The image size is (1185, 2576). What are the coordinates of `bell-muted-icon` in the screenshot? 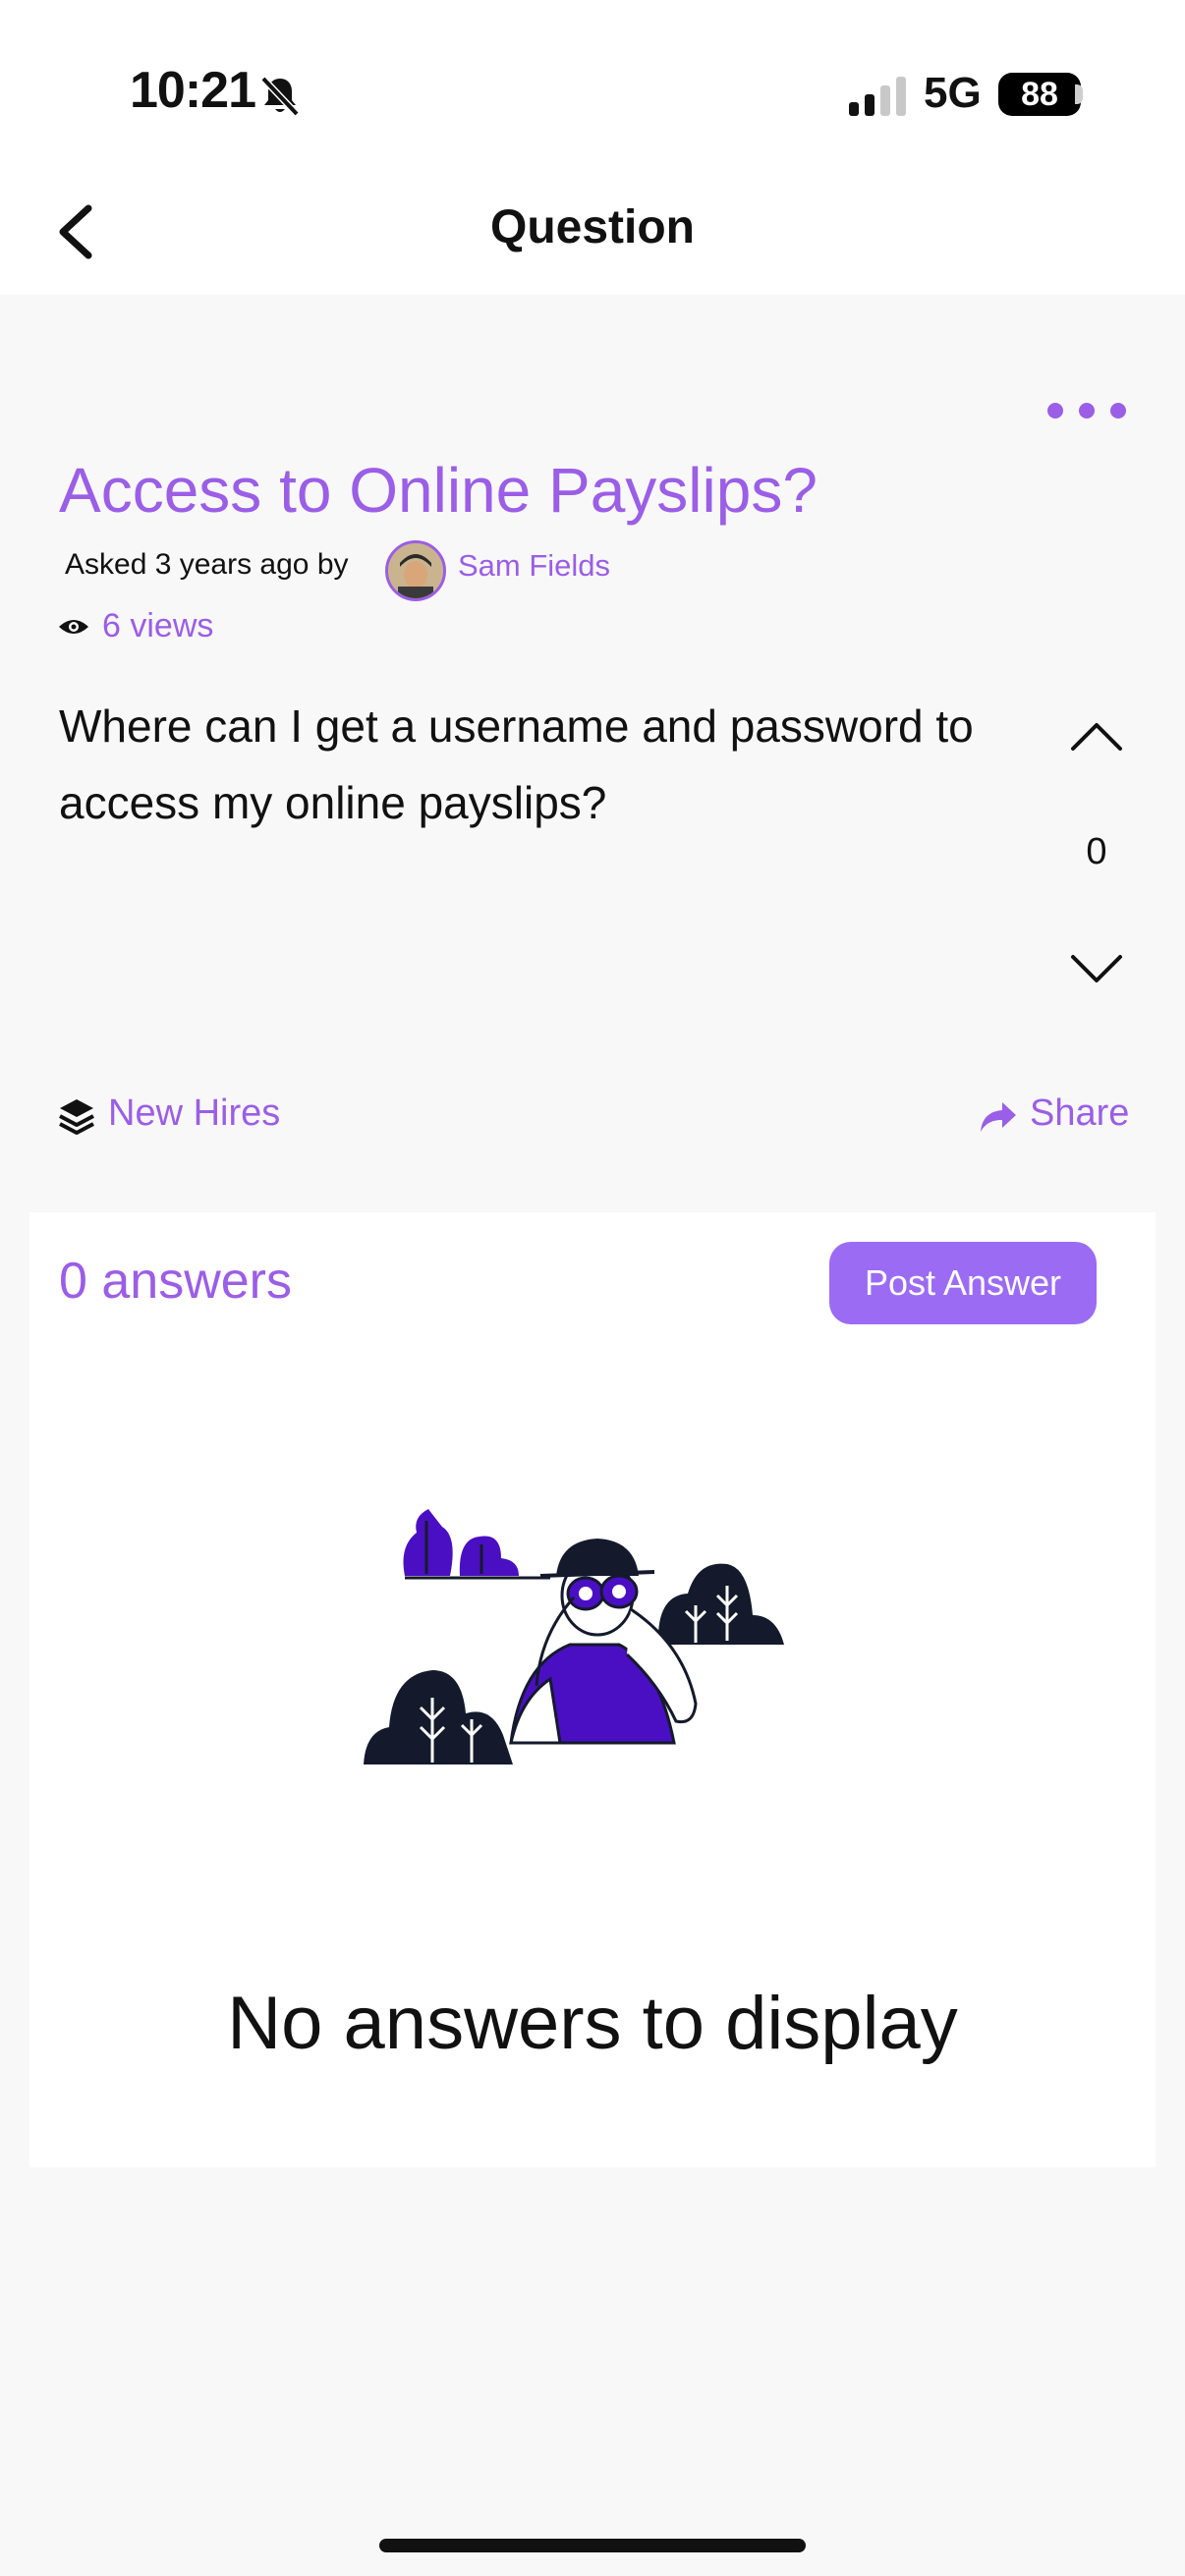 It's located at (280, 96).